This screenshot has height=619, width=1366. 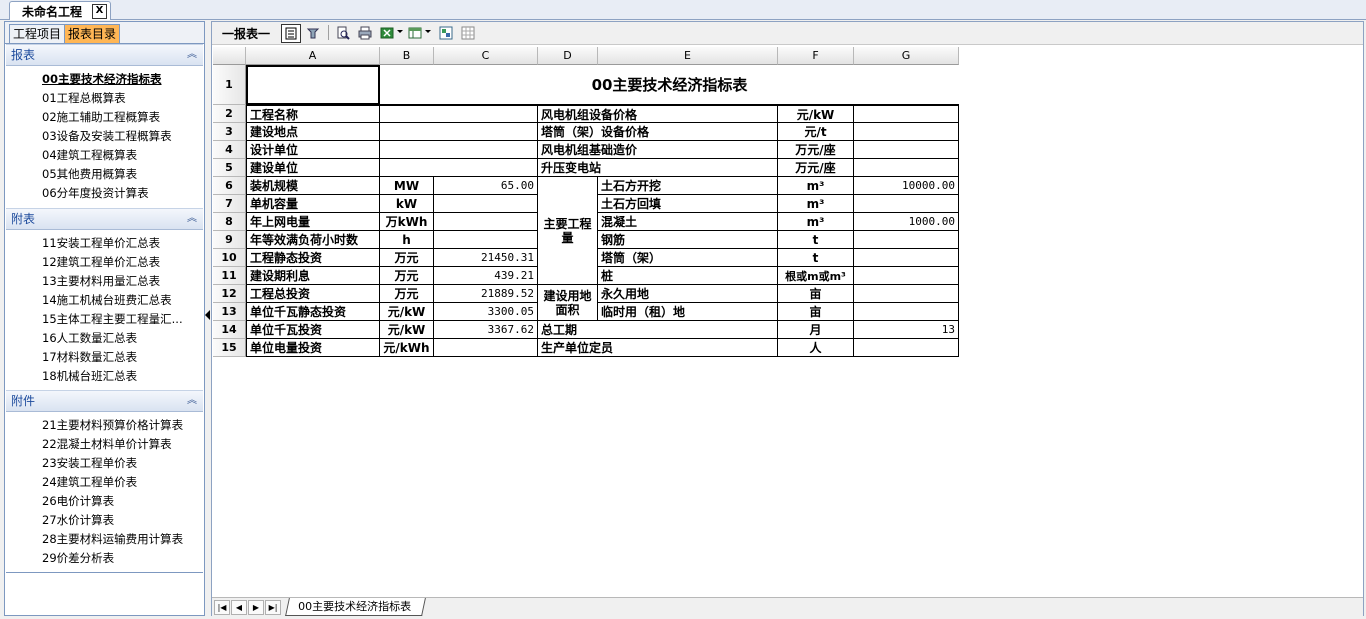 What do you see at coordinates (313, 312) in the screenshot?
I see `cell-a13: 单位千瓦静态投资` at bounding box center [313, 312].